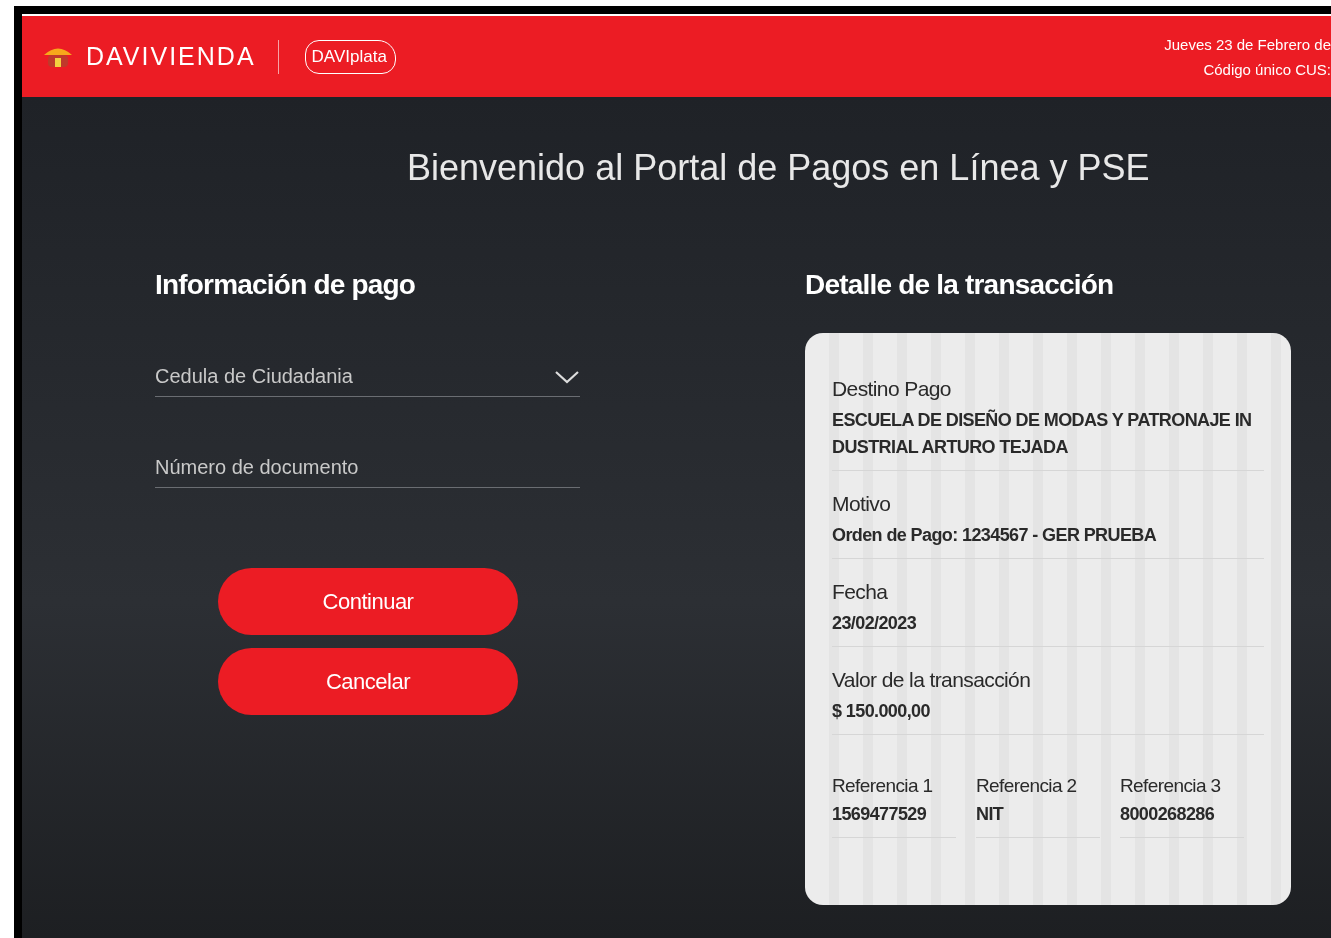 Image resolution: width=1331 pixels, height=938 pixels. What do you see at coordinates (350, 56) in the screenshot?
I see `sub-brand-logo: DAVIplata` at bounding box center [350, 56].